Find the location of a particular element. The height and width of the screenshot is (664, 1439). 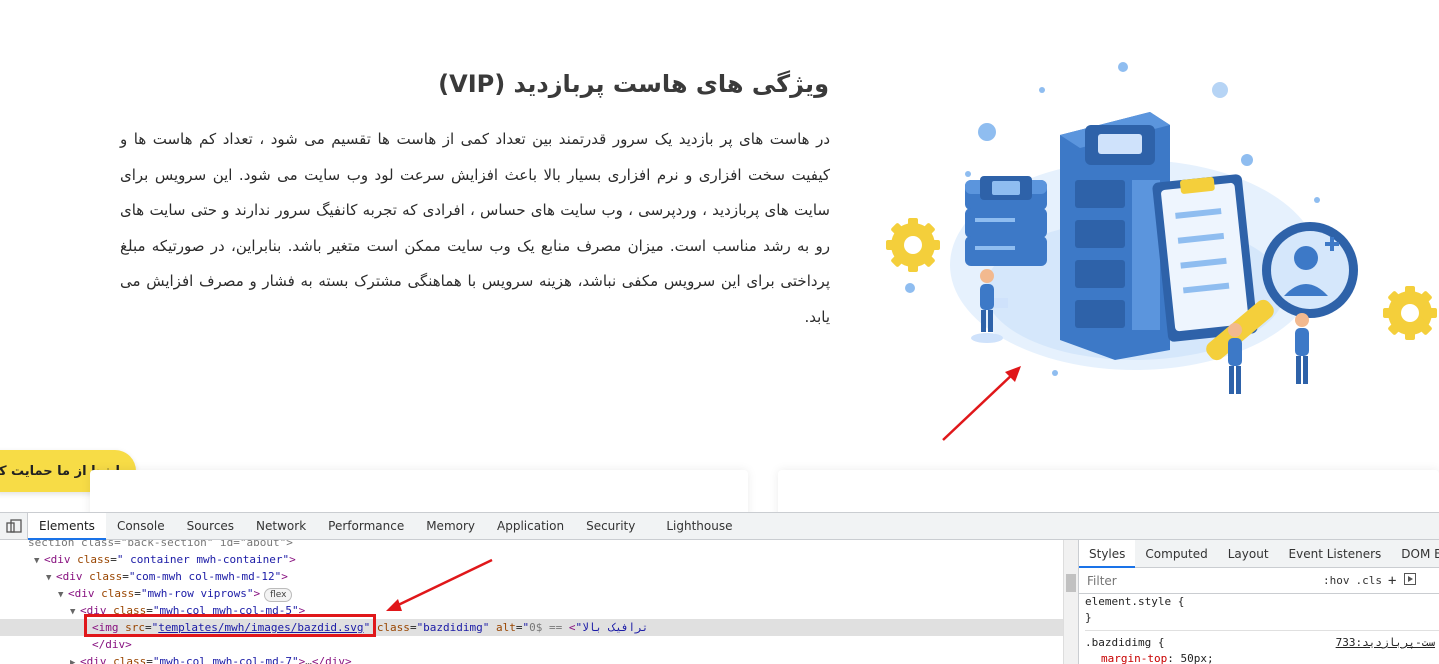

tab-computed: Computed is located at coordinates (1176, 554).